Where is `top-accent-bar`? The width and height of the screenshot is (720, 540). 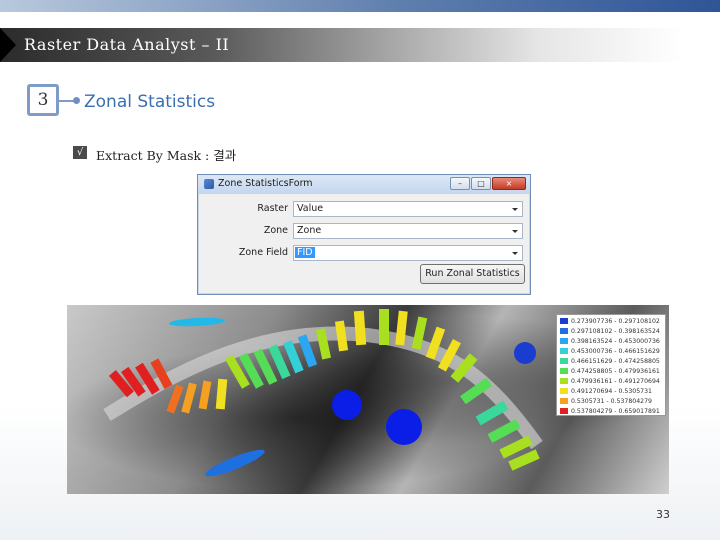 top-accent-bar is located at coordinates (360, 6).